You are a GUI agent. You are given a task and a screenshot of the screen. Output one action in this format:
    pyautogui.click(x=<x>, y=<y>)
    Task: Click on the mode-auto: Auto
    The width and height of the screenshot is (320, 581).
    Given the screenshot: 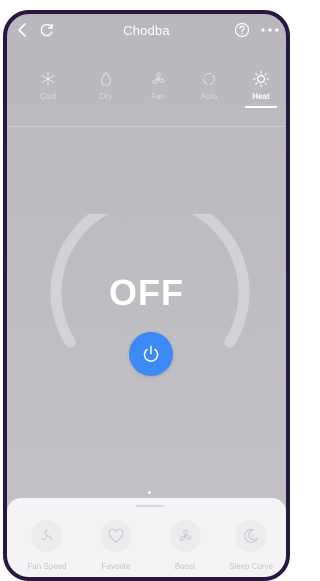 What is the action you would take?
    pyautogui.click(x=209, y=85)
    